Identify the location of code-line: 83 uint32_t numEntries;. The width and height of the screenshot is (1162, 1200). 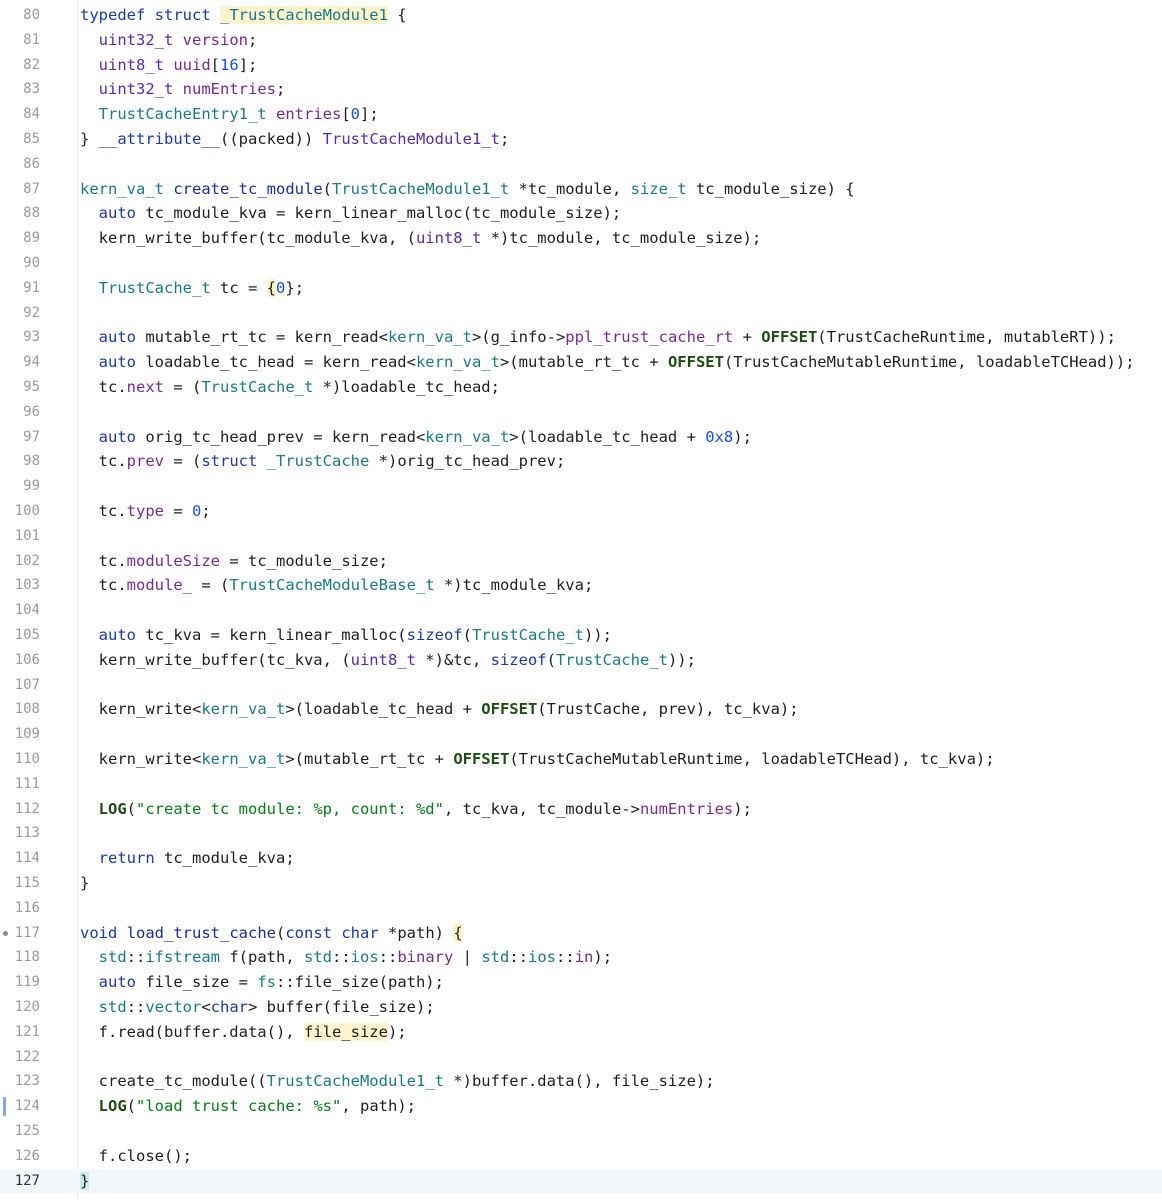
(581, 89).